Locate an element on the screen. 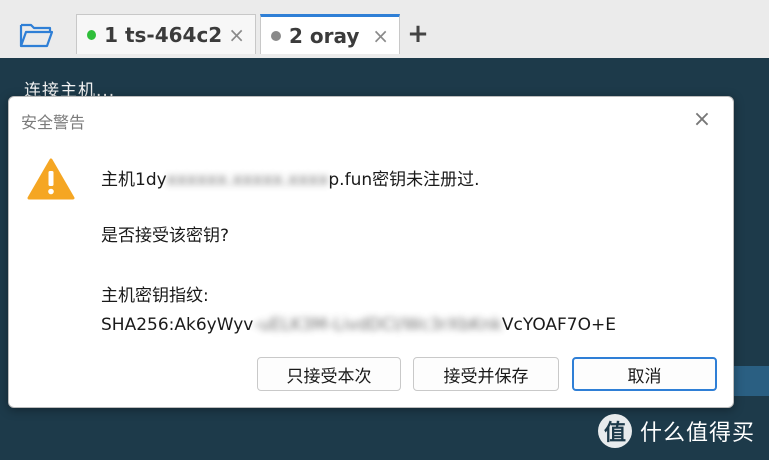 The image size is (769, 460). accept-and-save-button: 接受并保存 is located at coordinates (486, 374).